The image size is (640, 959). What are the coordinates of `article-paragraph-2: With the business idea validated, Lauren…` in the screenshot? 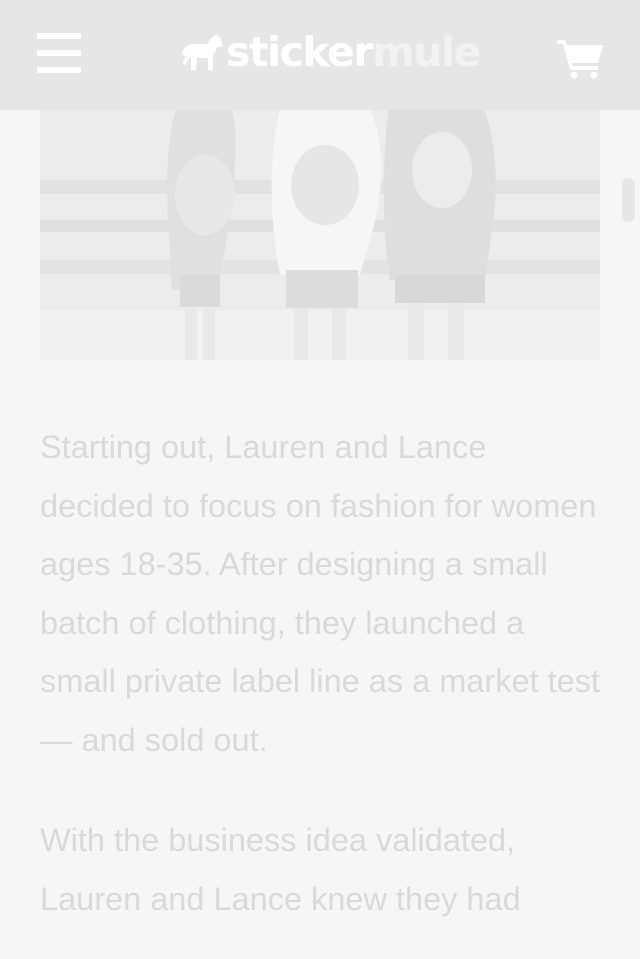 It's located at (280, 869).